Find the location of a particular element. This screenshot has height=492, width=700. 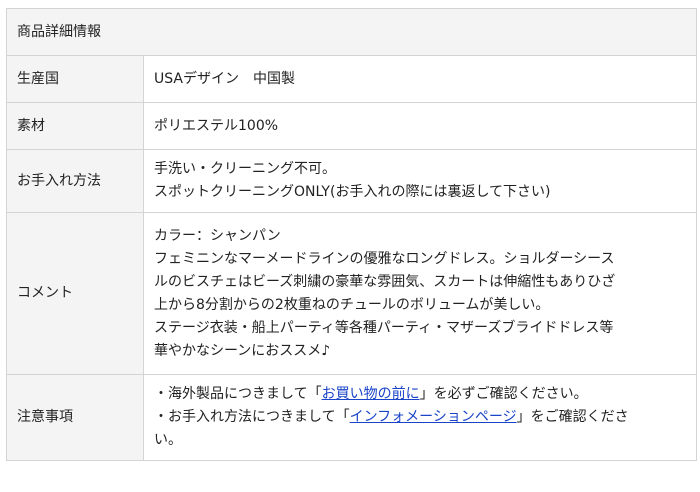

notes-label: 注意事項 is located at coordinates (75, 417).